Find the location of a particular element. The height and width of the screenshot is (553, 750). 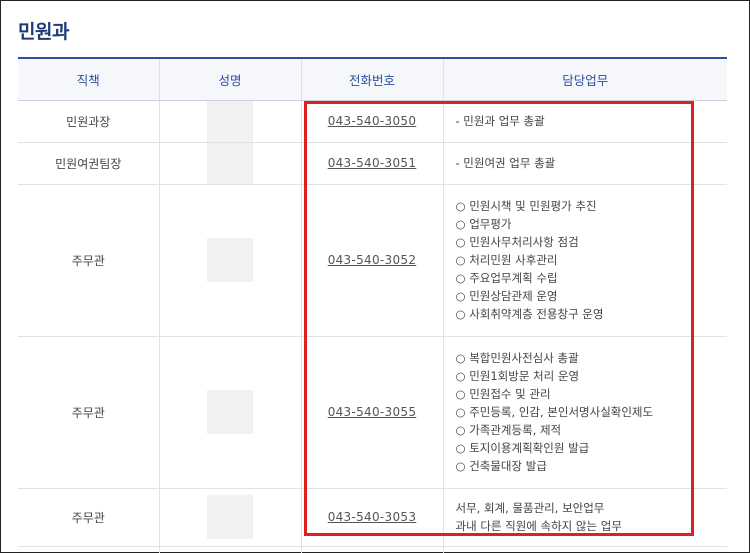

duty-line: ○ 업무평가 is located at coordinates (483, 224).